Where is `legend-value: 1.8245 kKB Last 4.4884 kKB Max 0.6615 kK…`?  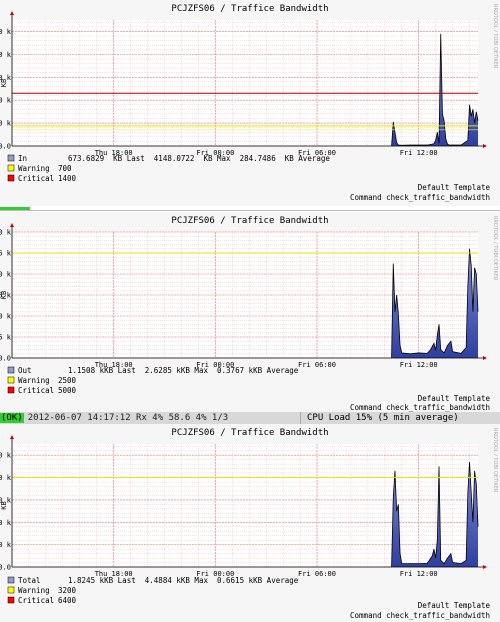 legend-value: 1.8245 kKB Last 4.4884 kKB Max 0.6615 kK… is located at coordinates (183, 580).